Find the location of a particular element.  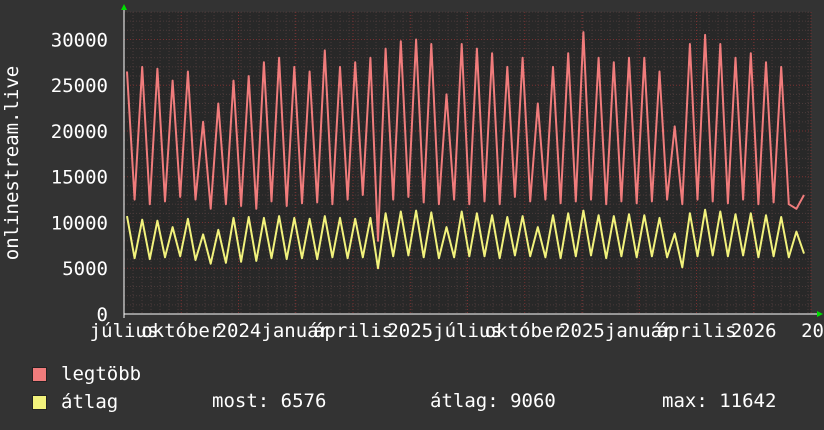

y-axis-arrow is located at coordinates (124, 7).